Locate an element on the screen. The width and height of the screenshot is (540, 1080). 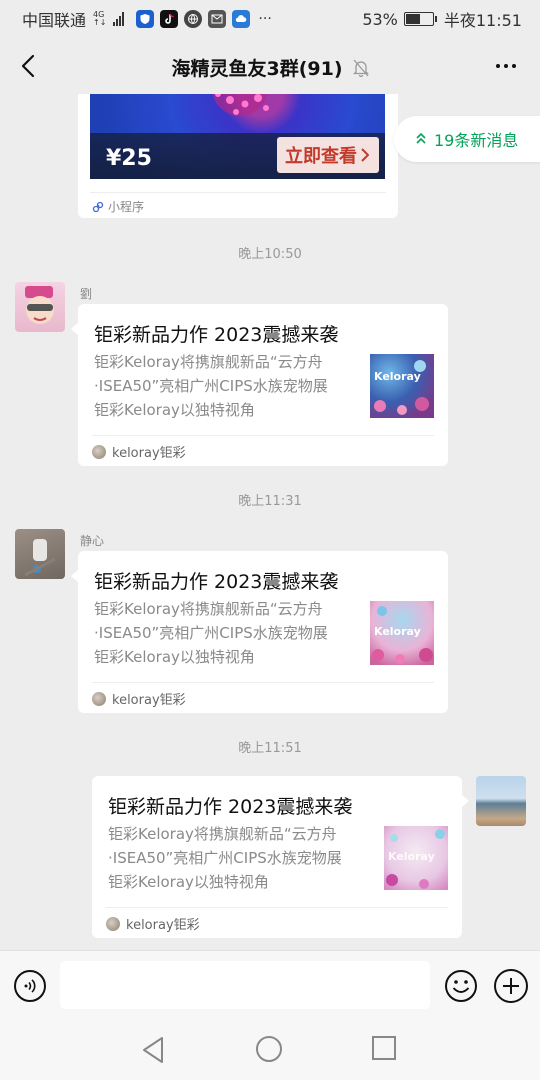
timestamp: 晚上11:51 is located at coordinates (270, 748).